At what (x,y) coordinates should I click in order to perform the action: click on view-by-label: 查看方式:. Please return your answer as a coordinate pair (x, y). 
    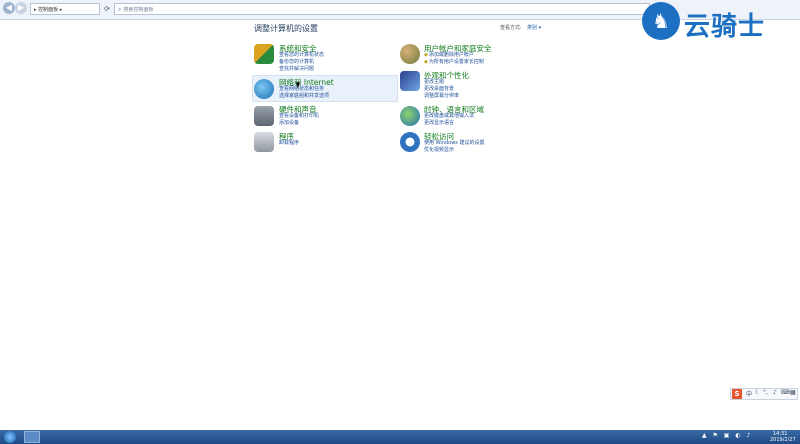
    Looking at the image, I should click on (511, 28).